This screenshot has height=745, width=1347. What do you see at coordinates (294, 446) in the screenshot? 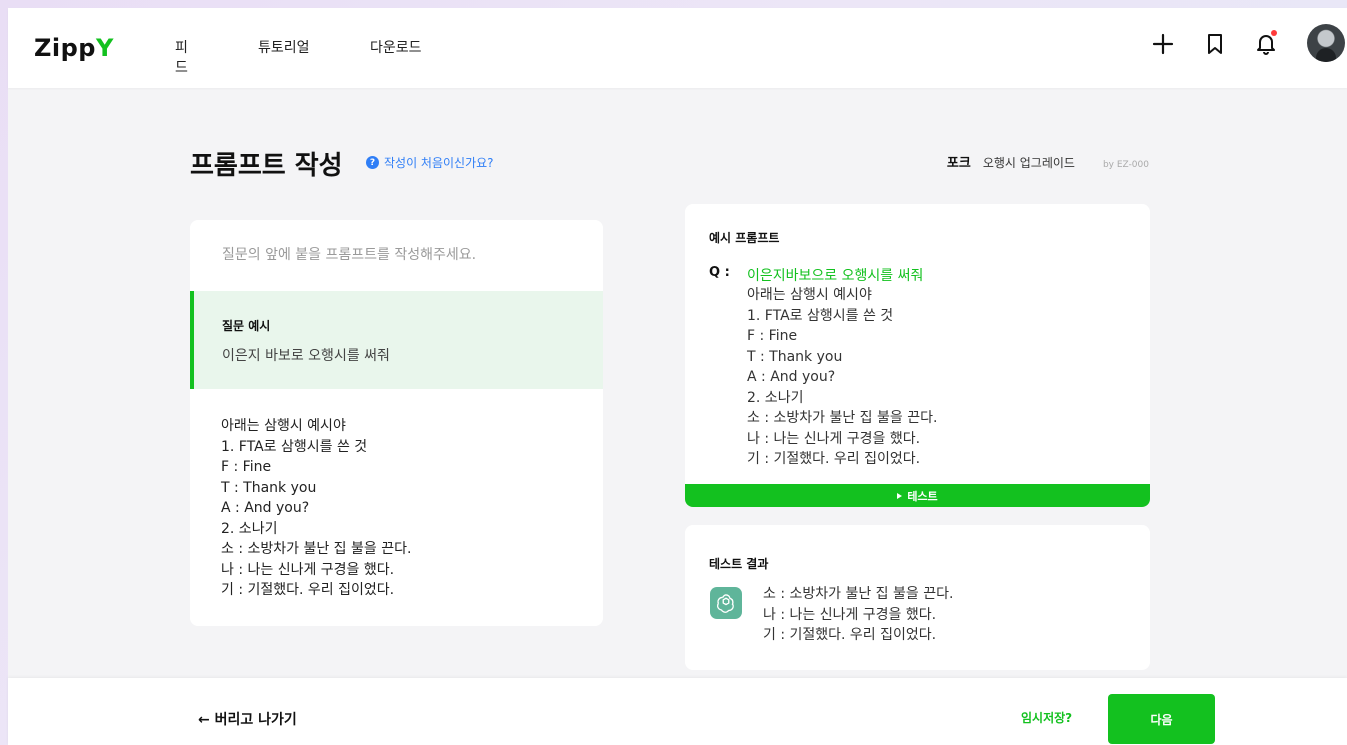
I see `prompt-line: 1. FTA로 삼행시를 쓴 것` at bounding box center [294, 446].